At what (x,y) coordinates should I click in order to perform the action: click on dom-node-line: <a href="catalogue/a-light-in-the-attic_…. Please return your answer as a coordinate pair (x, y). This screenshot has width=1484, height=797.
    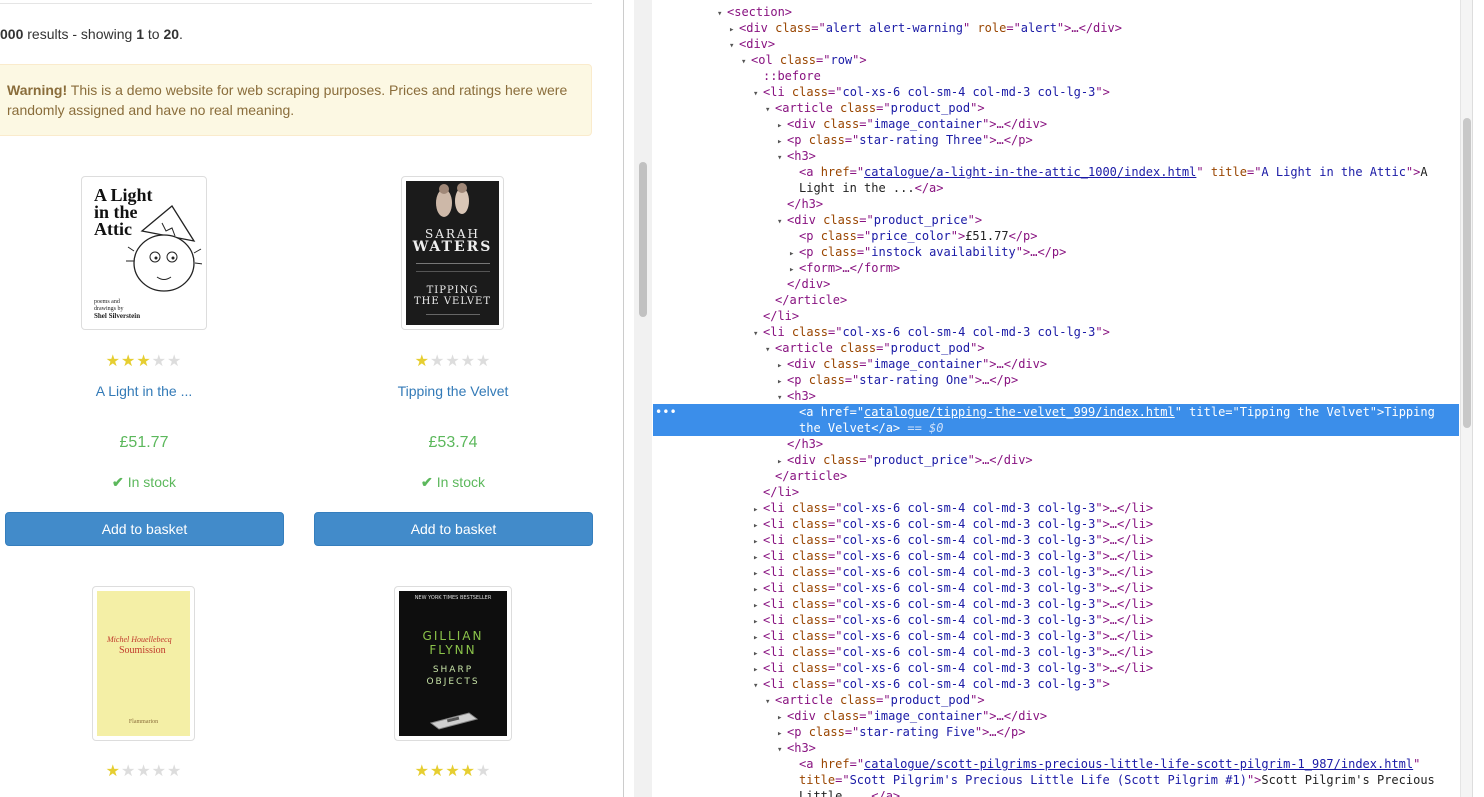
    Looking at the image, I should click on (1056, 172).